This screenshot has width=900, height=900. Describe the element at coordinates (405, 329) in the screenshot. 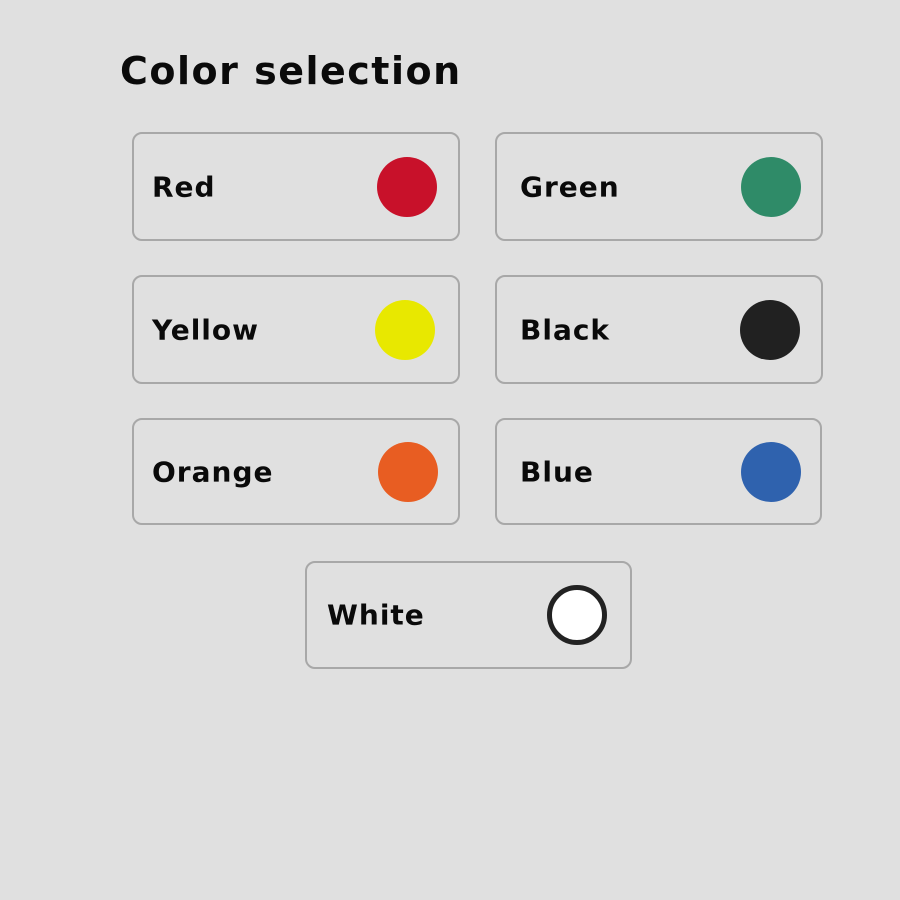

I see `color-swatch-yellow` at that location.